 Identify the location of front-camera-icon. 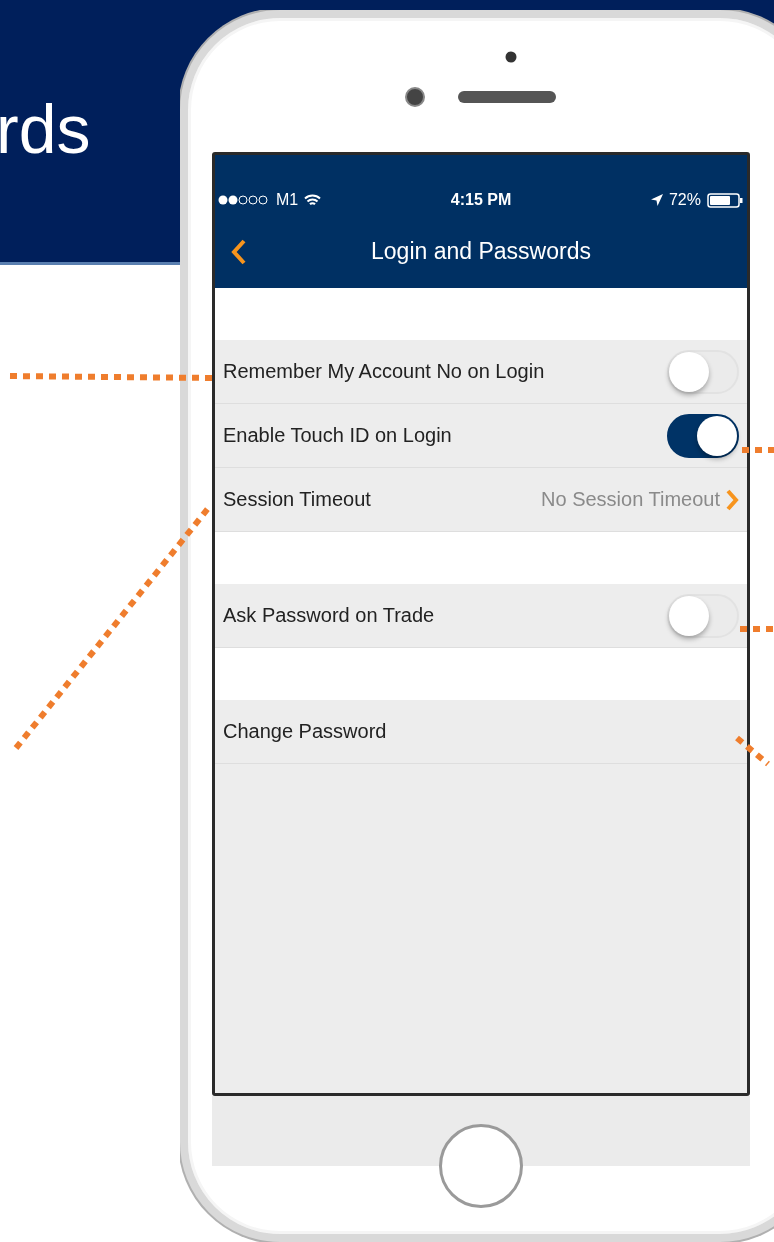
(415, 97).